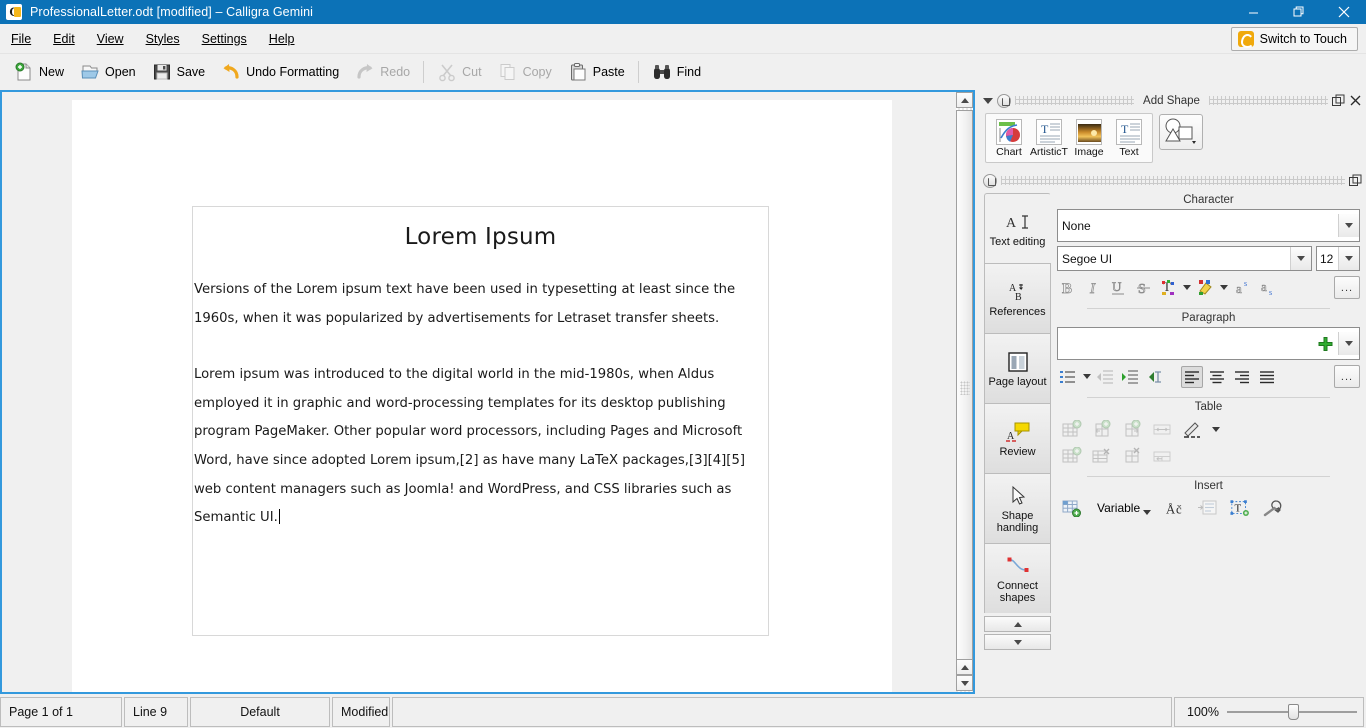 The image size is (1366, 728). What do you see at coordinates (1017, 368) in the screenshot?
I see `tab-page-layout: Page layout` at bounding box center [1017, 368].